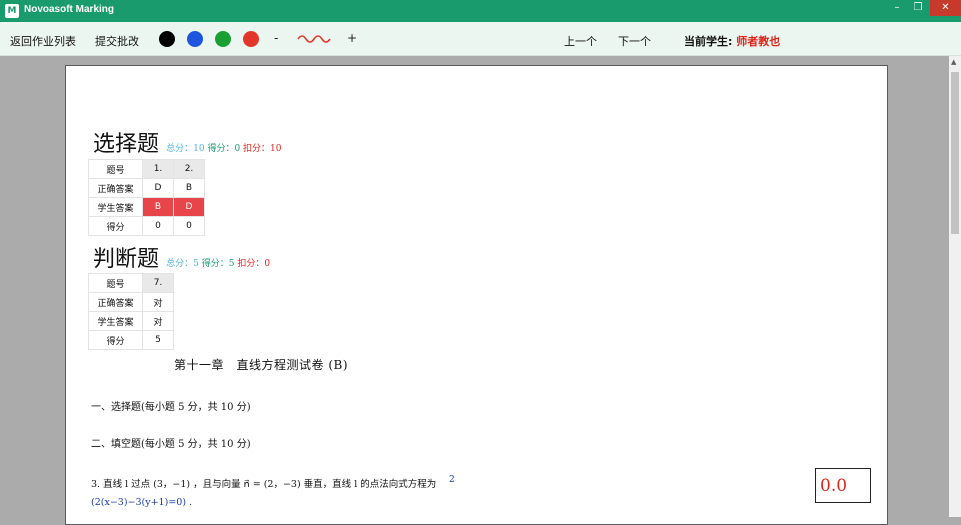 The width and height of the screenshot is (961, 525). What do you see at coordinates (142, 502) in the screenshot?
I see `question-3-student-answer: (2(x−3)−3(y+1)=0) .` at bounding box center [142, 502].